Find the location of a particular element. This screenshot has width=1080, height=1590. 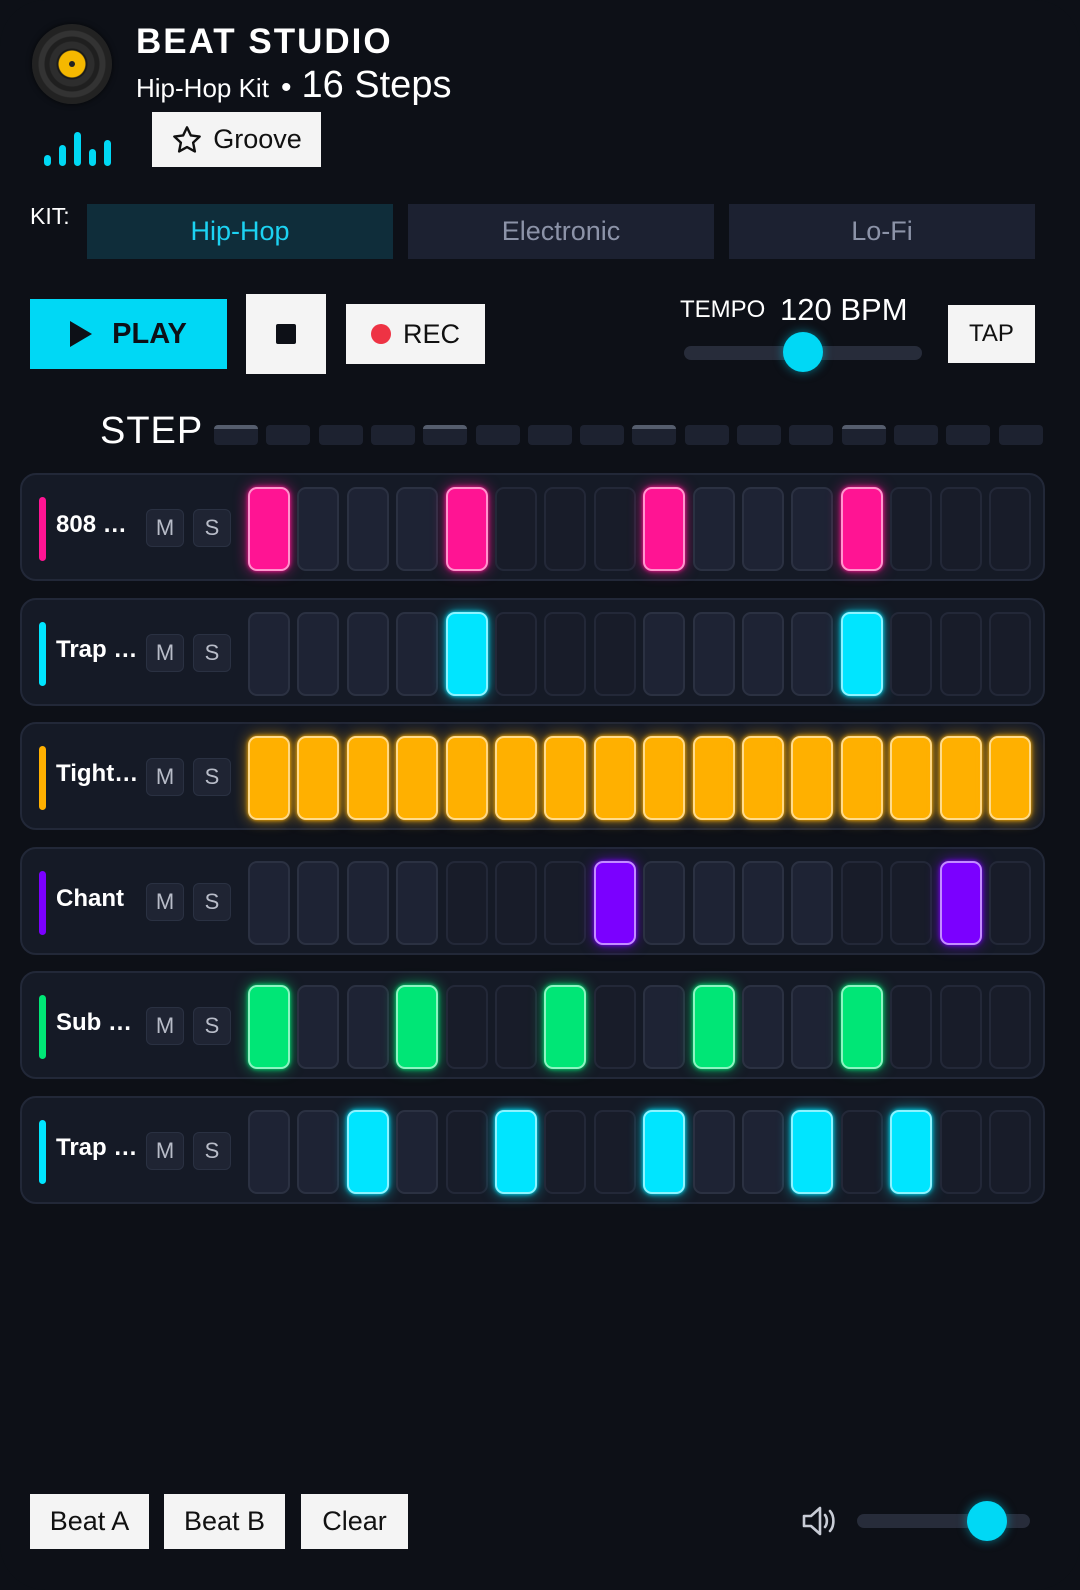

record-button: REC is located at coordinates (415, 334).